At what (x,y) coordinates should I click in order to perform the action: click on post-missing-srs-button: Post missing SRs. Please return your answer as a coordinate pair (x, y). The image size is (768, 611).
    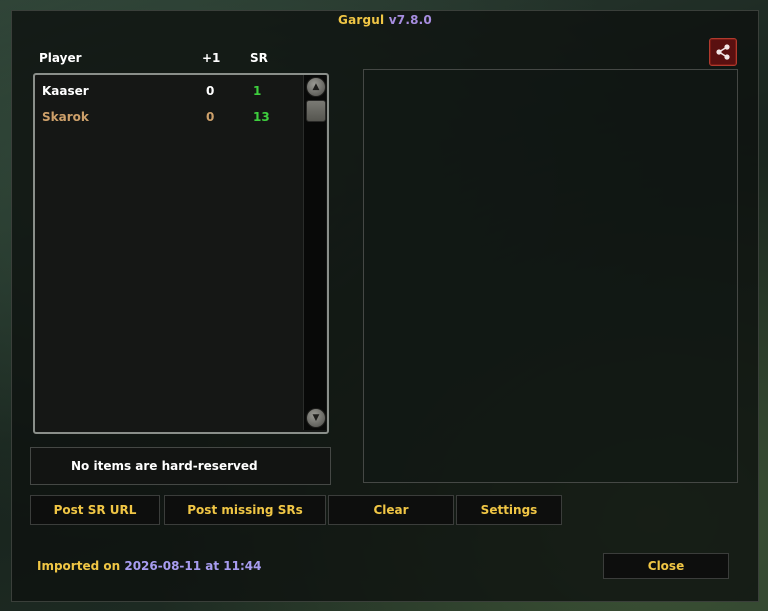
    Looking at the image, I should click on (245, 510).